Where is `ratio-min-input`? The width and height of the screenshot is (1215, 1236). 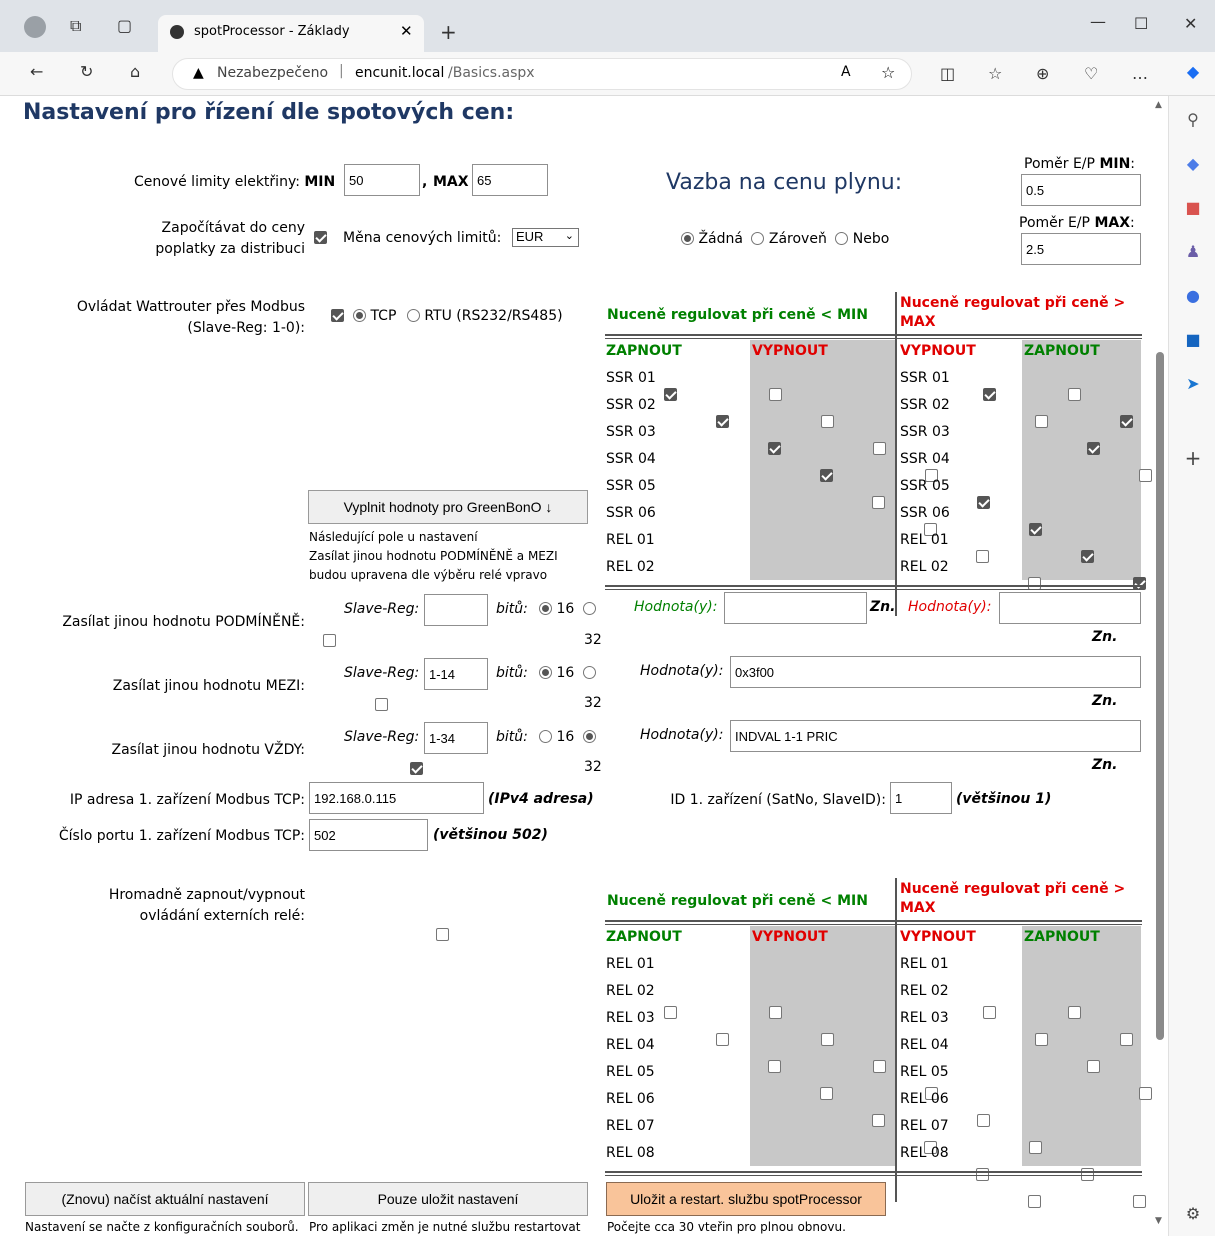
ratio-min-input is located at coordinates (1081, 190).